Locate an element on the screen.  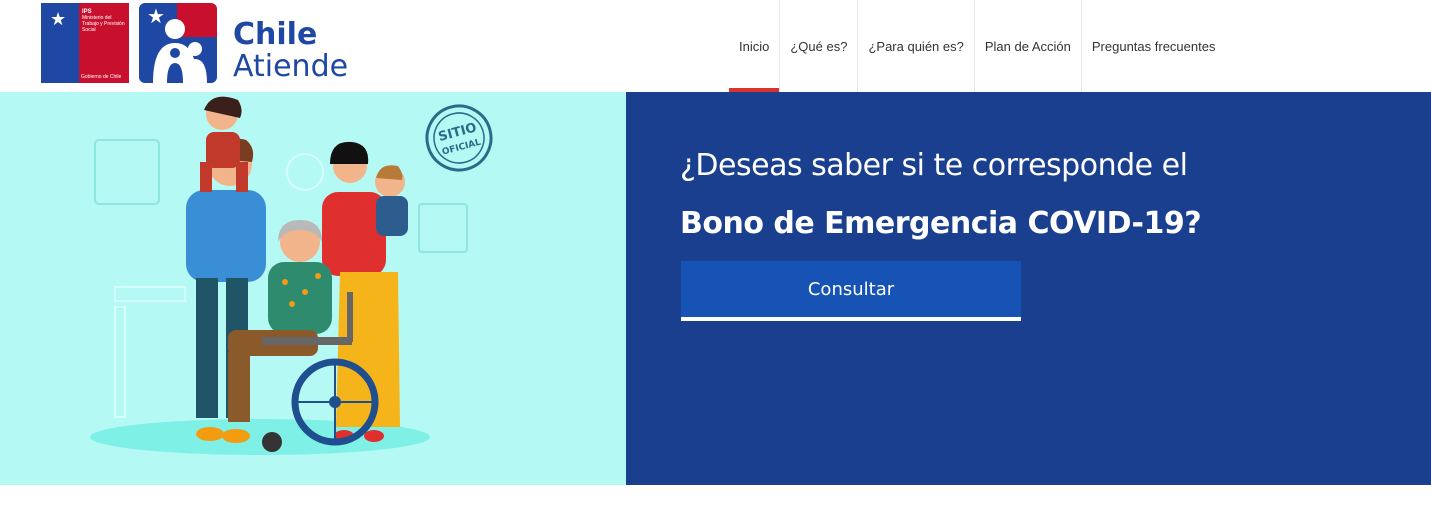
gobierno-label: Gobierno de Chile is located at coordinates (101, 77).